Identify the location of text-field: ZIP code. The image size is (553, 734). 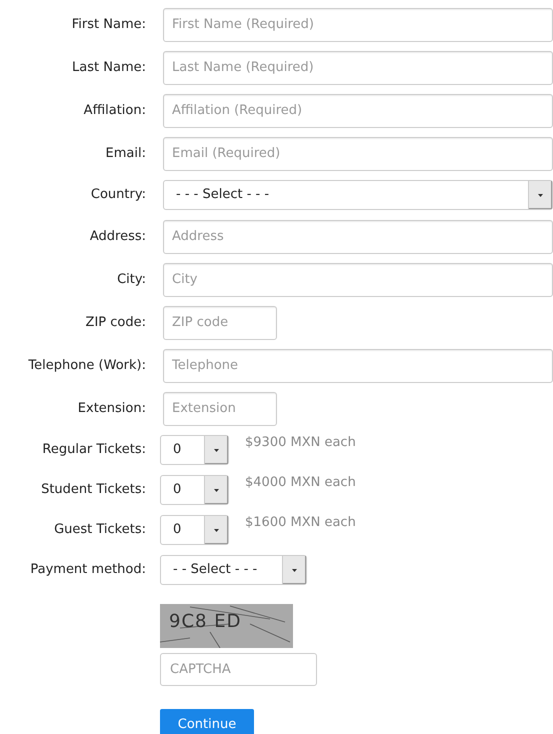
(220, 323).